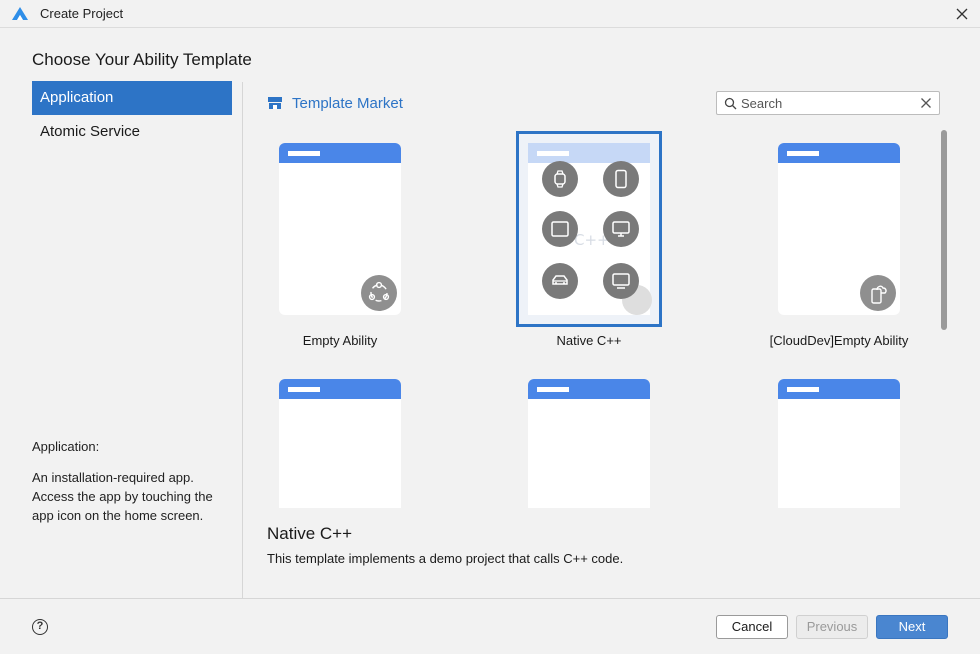 This screenshot has height=654, width=980. What do you see at coordinates (490, 14) in the screenshot?
I see `title-bar: Create Project` at bounding box center [490, 14].